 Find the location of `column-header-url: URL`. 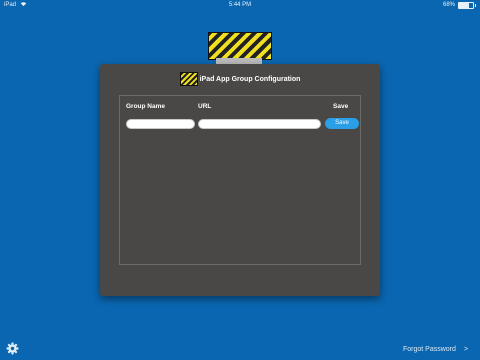

column-header-url: URL is located at coordinates (205, 106).